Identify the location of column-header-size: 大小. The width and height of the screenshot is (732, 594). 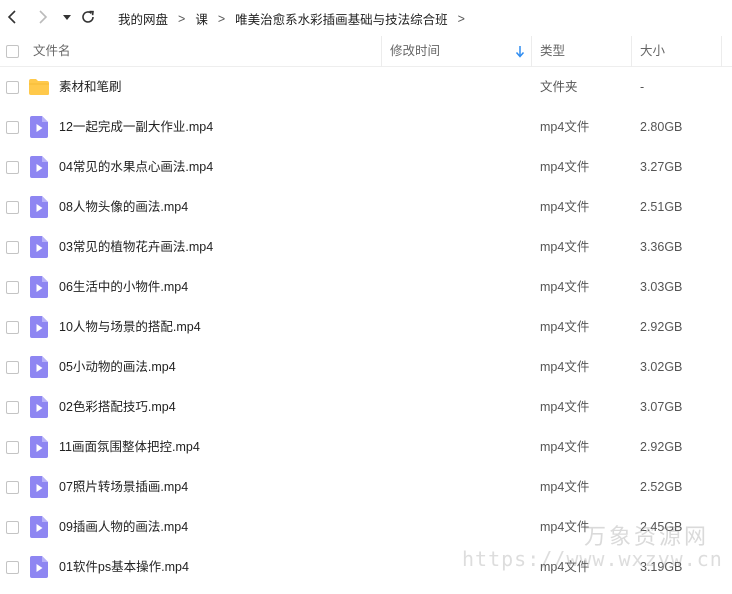
(652, 51).